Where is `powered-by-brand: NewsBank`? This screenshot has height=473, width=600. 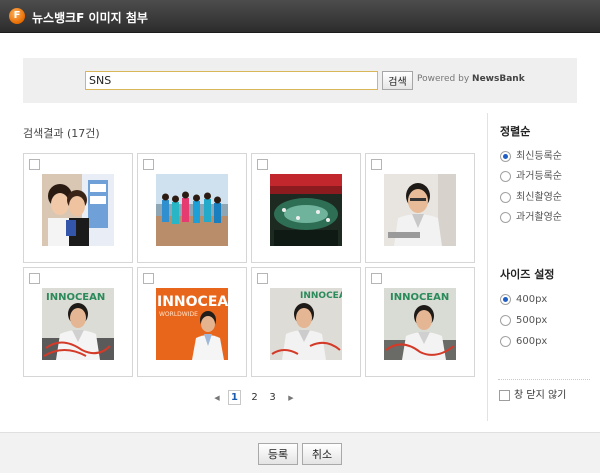
powered-by-brand: NewsBank is located at coordinates (498, 79).